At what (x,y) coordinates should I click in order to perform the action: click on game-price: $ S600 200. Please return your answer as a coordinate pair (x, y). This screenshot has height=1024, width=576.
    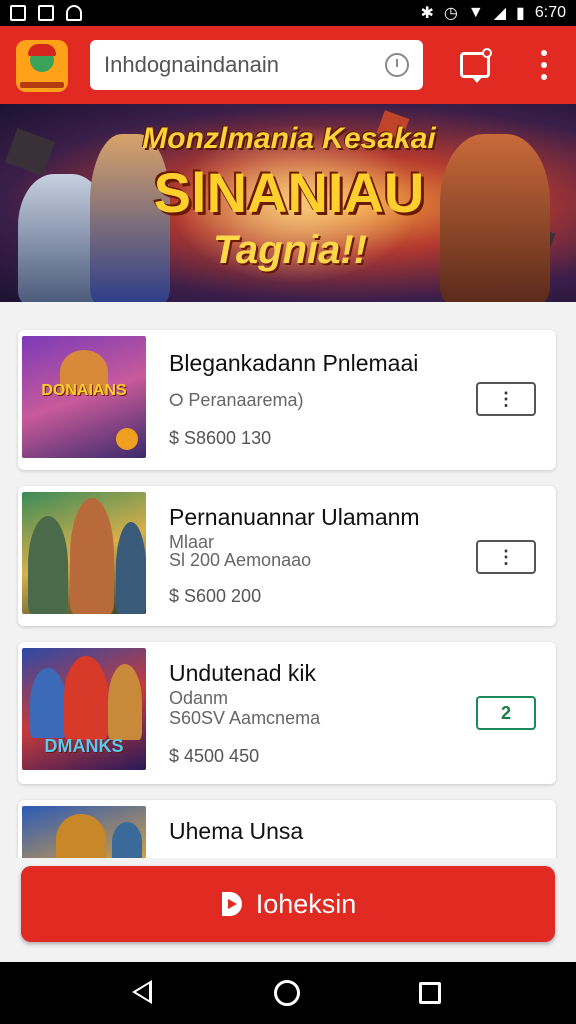
    Looking at the image, I should click on (215, 596).